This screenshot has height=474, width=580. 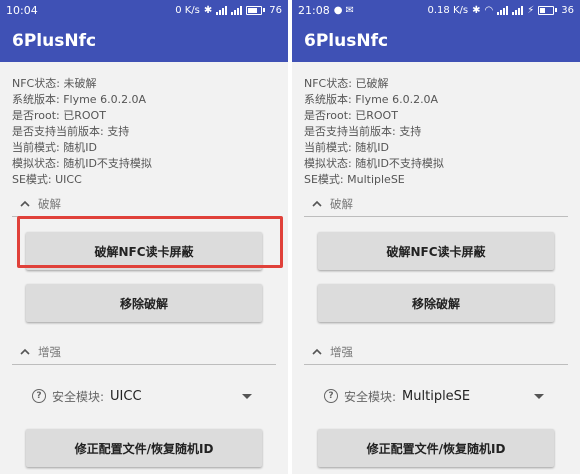 I want to click on security-module-value: MultipleSE, so click(x=436, y=396).